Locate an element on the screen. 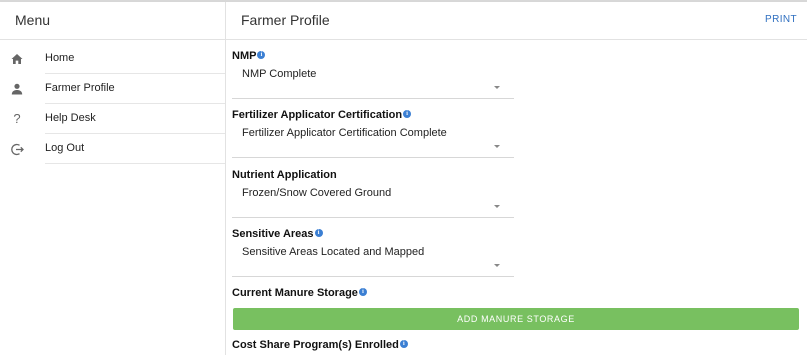 This screenshot has height=355, width=807. manure-storage-label: Current Manure Storage i is located at coordinates (299, 293).